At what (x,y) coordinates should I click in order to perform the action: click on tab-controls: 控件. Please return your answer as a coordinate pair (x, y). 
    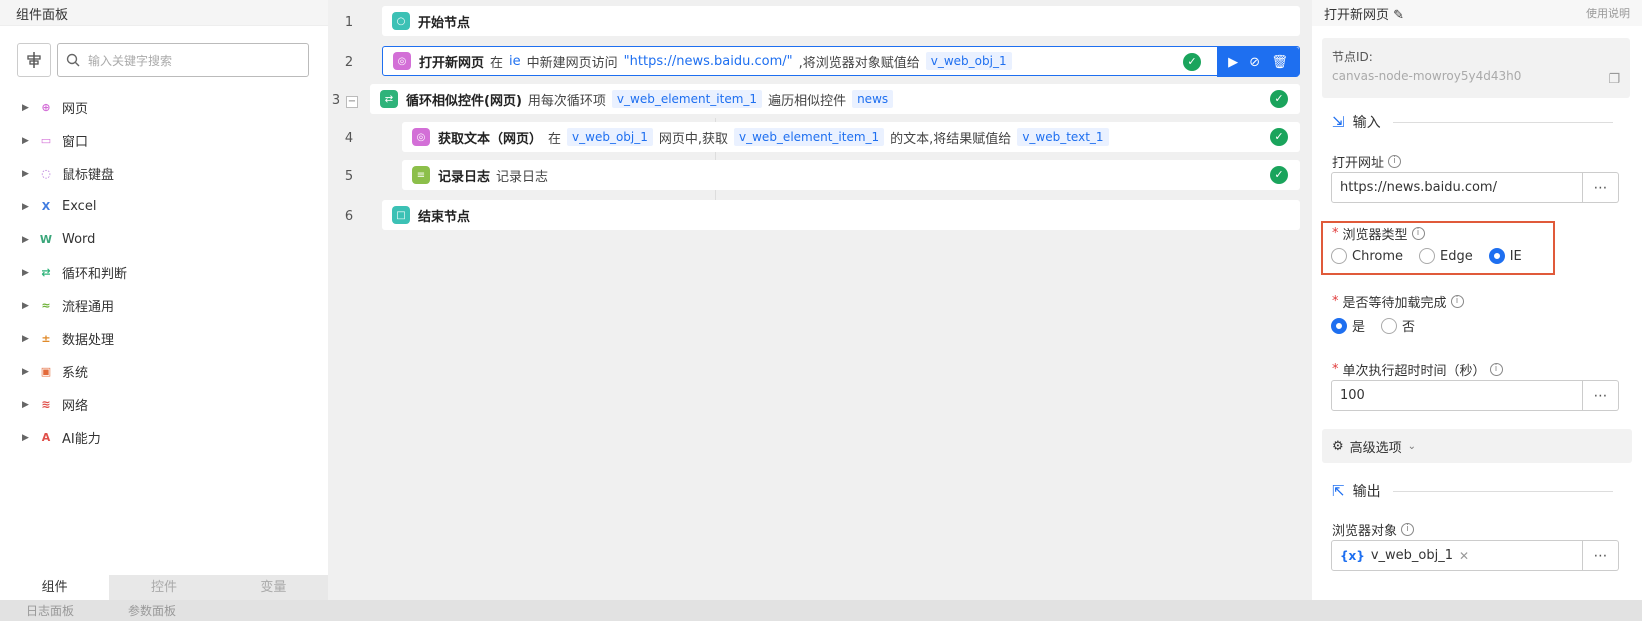
    Looking at the image, I should click on (163, 587).